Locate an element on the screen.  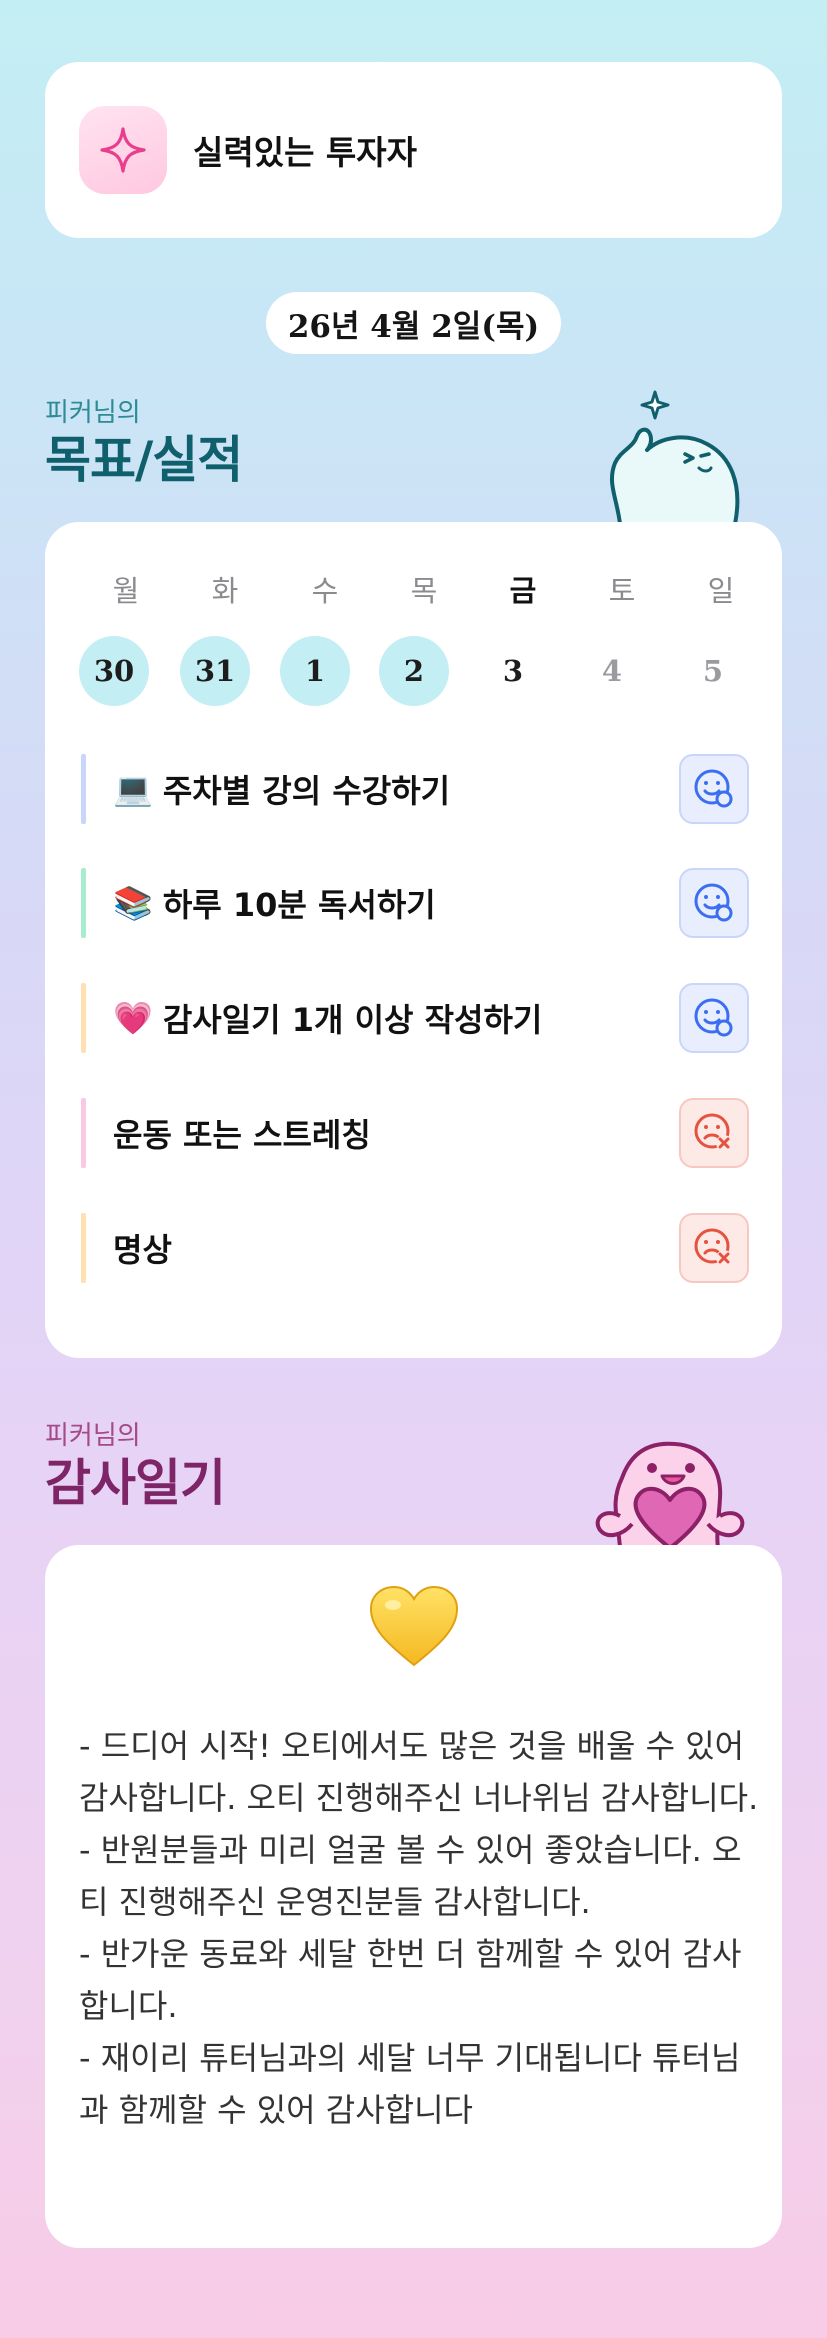
heart-mascot-illustration is located at coordinates (670, 1494).